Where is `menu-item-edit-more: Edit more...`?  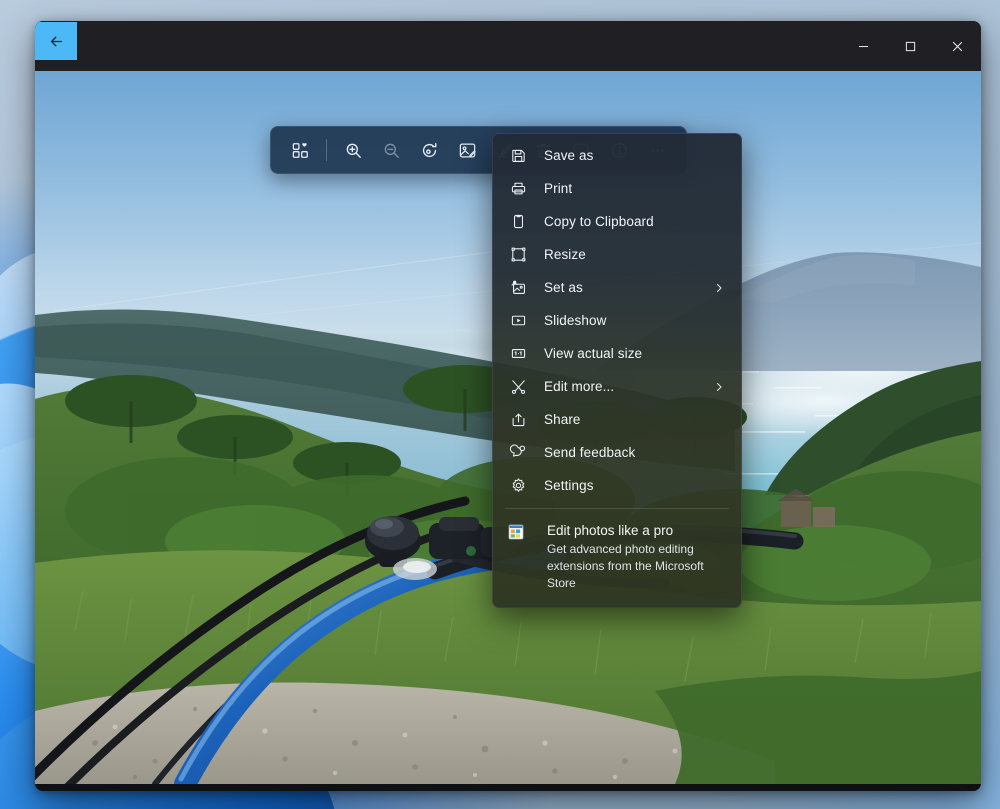 menu-item-edit-more: Edit more... is located at coordinates (617, 386).